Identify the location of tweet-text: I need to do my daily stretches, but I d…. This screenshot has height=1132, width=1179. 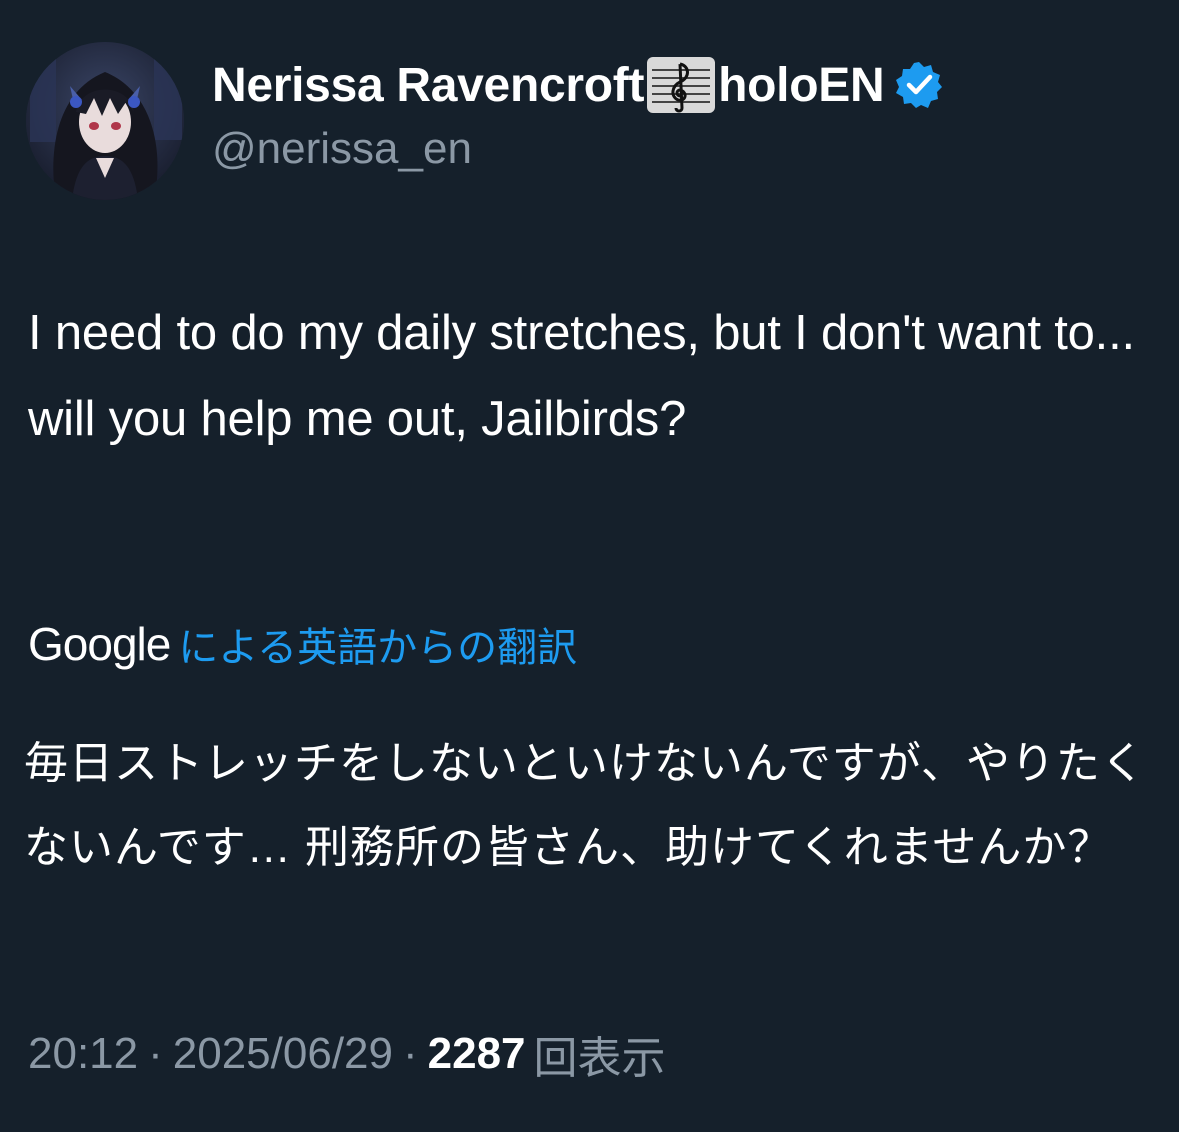
(581, 376).